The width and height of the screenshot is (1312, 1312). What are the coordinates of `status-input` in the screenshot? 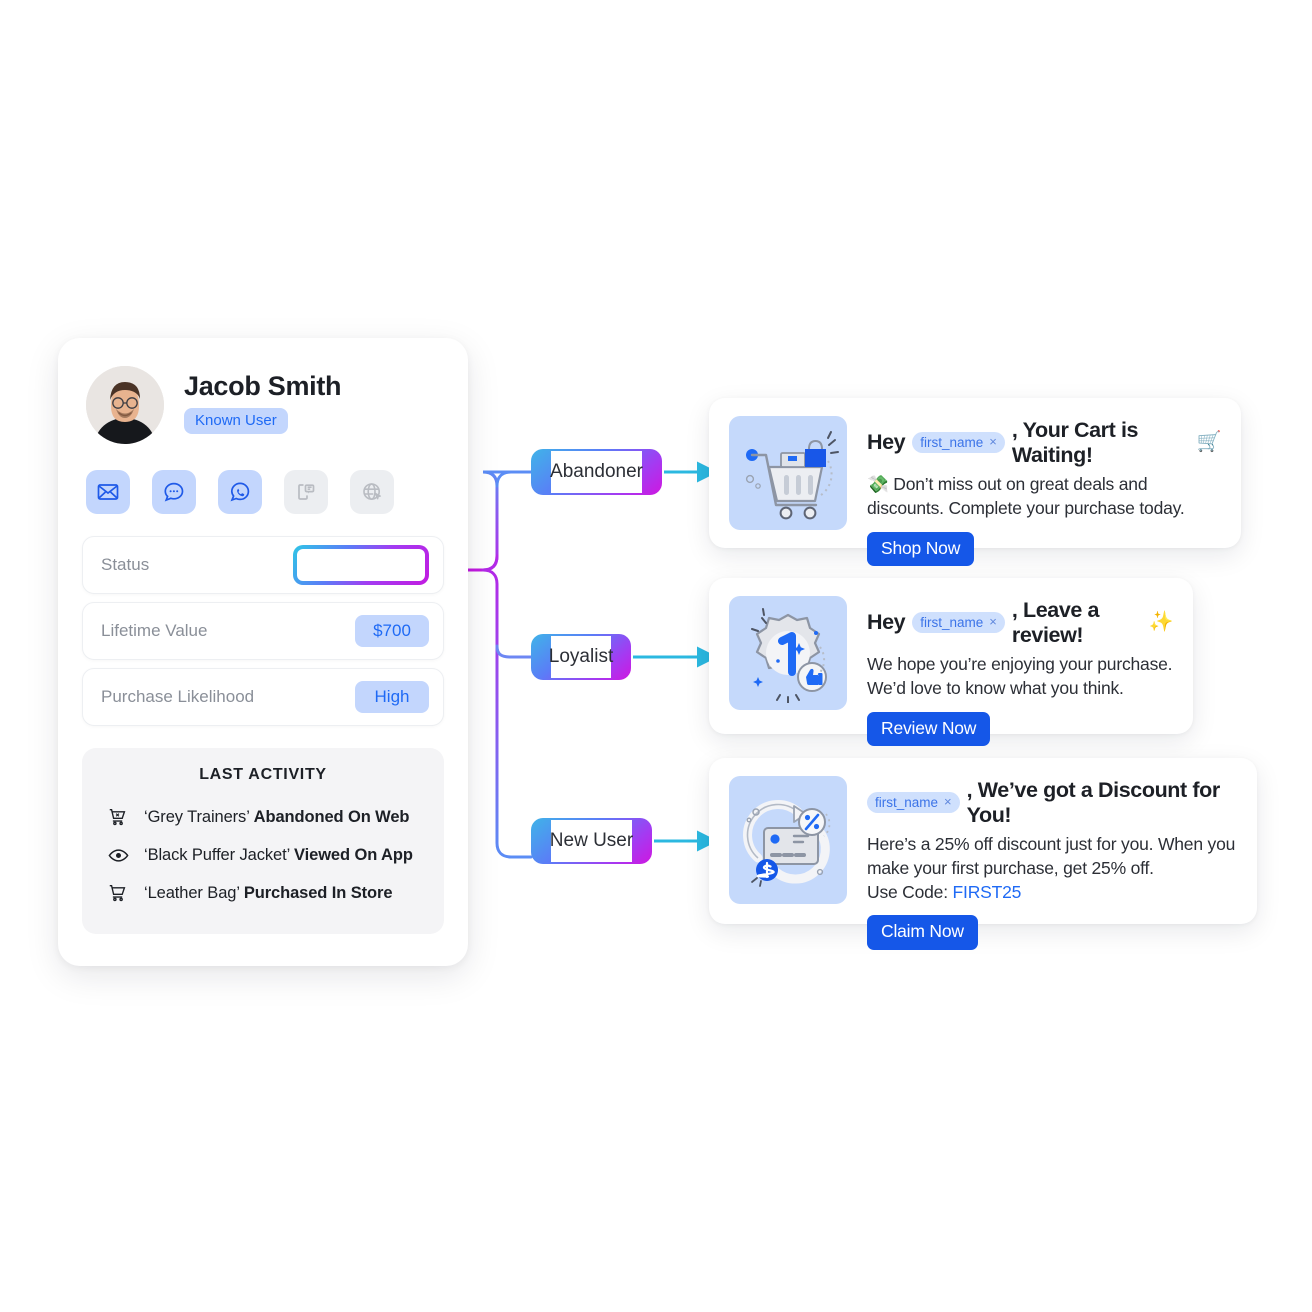 It's located at (361, 565).